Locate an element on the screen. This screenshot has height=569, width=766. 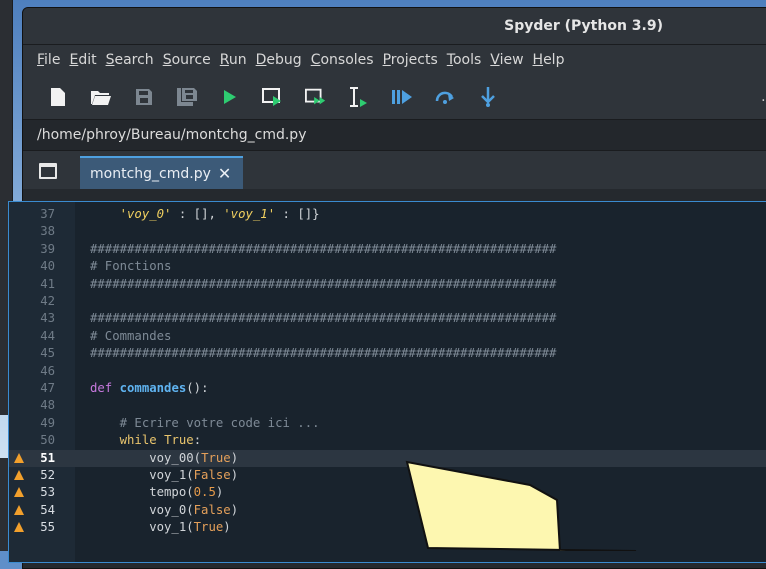
code-text: 'voy_0' : [], 'voy_1' : []} is located at coordinates (219, 214).